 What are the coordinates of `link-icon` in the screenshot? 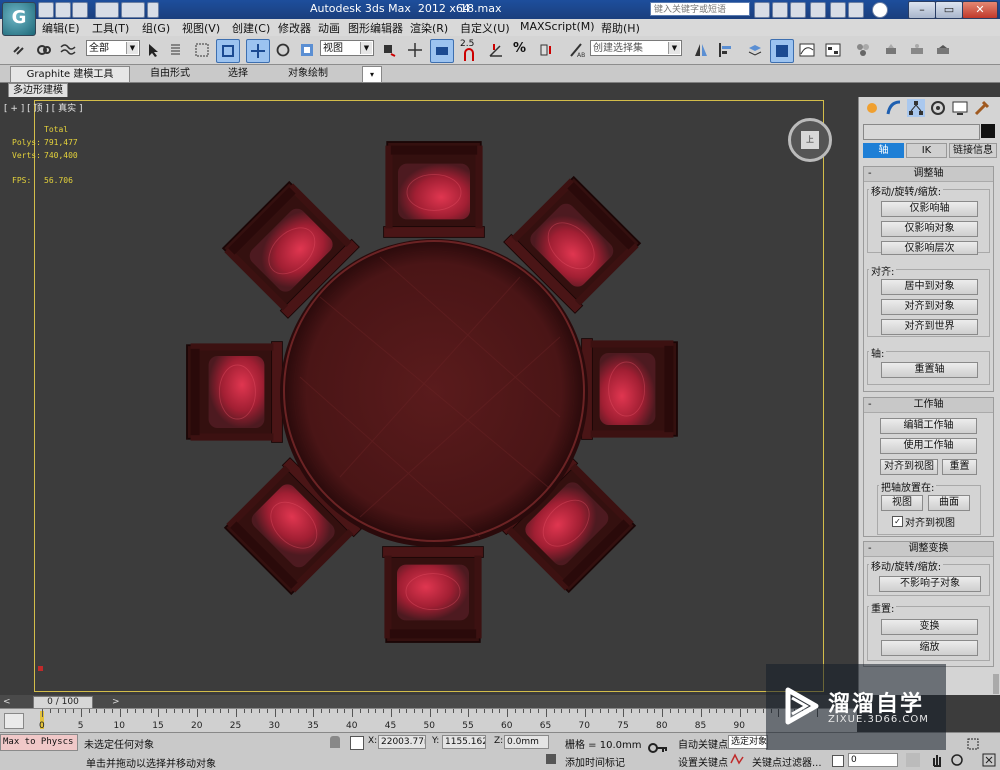 It's located at (19, 50).